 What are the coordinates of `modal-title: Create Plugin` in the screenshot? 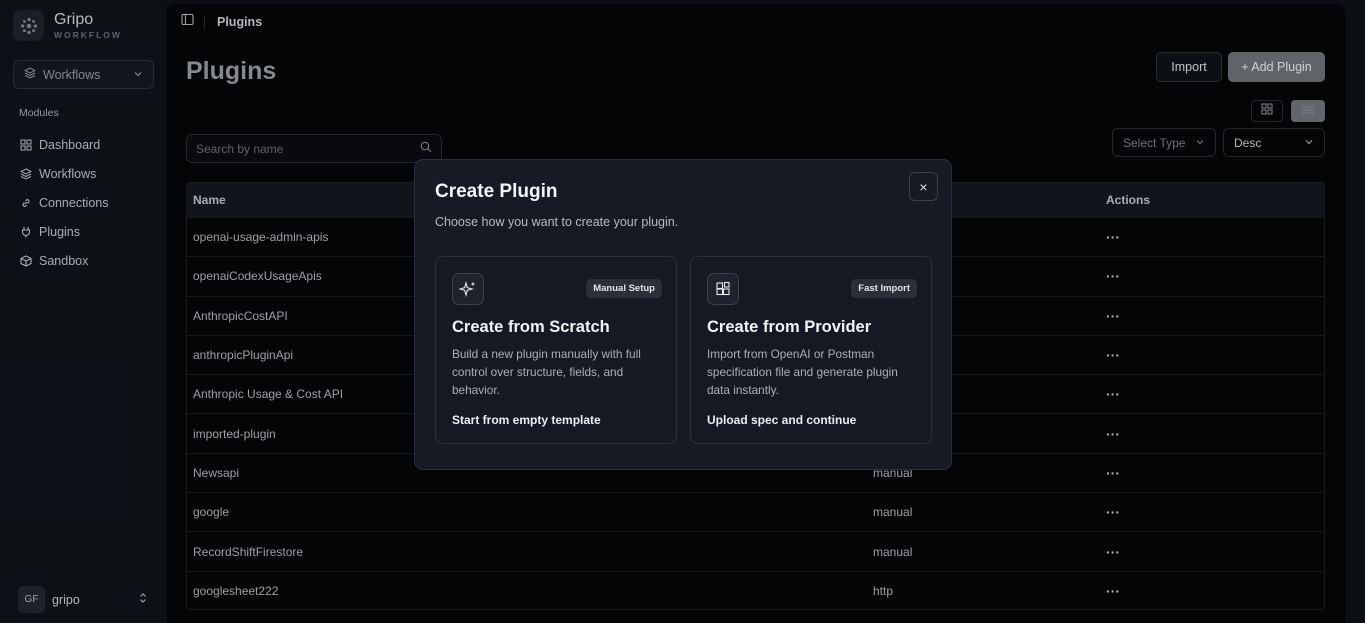 It's located at (496, 191).